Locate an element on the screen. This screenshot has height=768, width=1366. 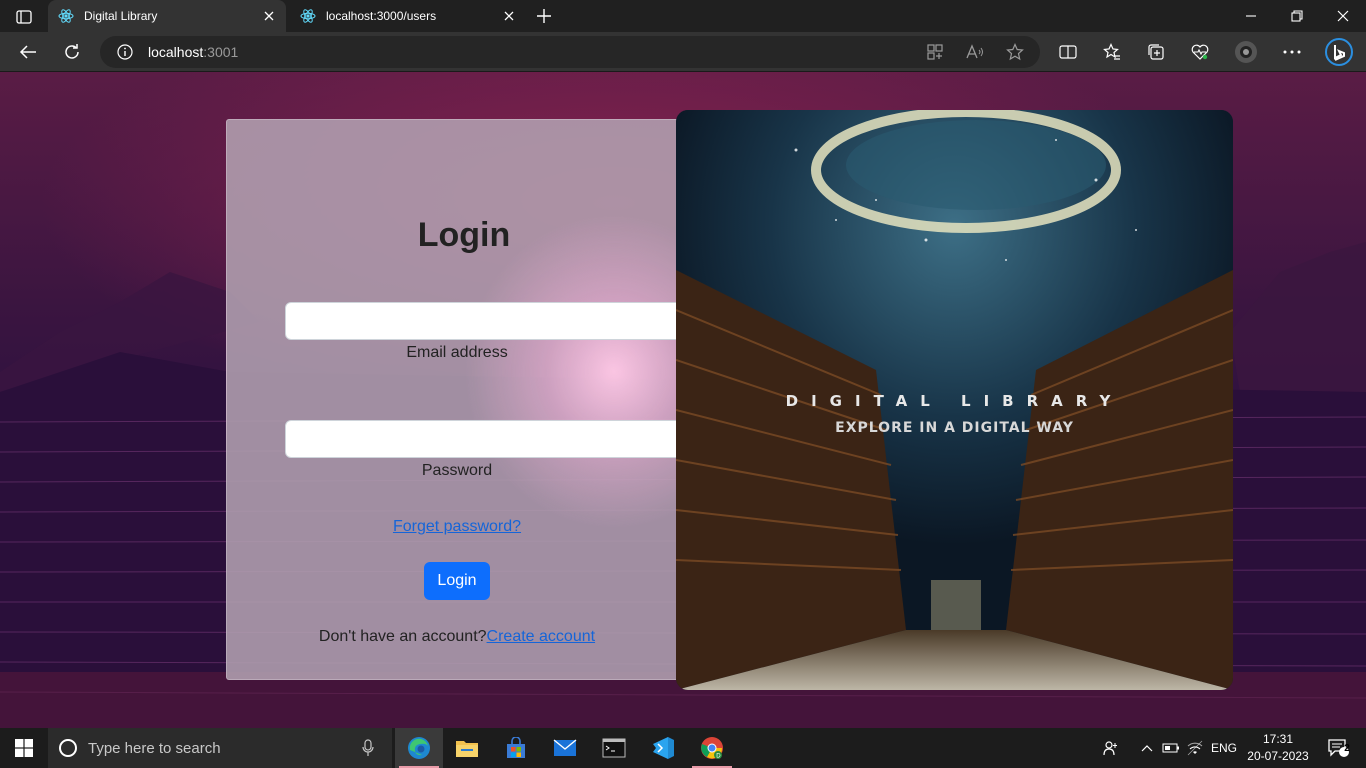
new-tab-icon is located at coordinates (544, 16).